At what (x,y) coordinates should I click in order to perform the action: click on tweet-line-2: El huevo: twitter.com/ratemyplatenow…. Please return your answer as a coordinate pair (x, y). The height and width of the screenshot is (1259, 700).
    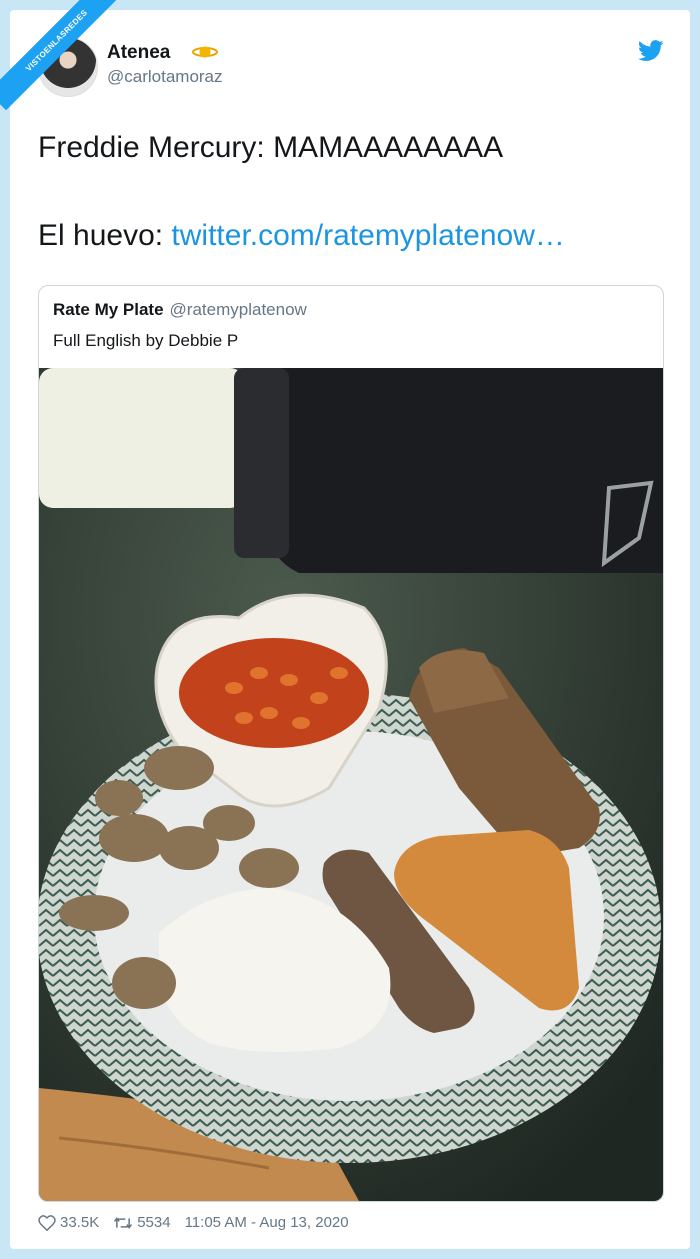
    Looking at the image, I should click on (358, 236).